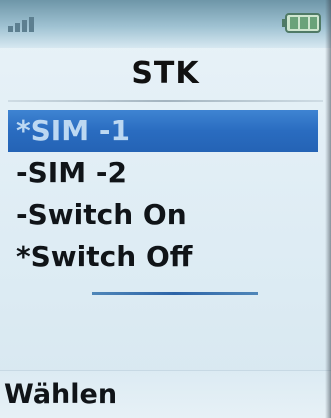 The width and height of the screenshot is (331, 418). I want to click on softkey-bar: Wählen, so click(165, 394).